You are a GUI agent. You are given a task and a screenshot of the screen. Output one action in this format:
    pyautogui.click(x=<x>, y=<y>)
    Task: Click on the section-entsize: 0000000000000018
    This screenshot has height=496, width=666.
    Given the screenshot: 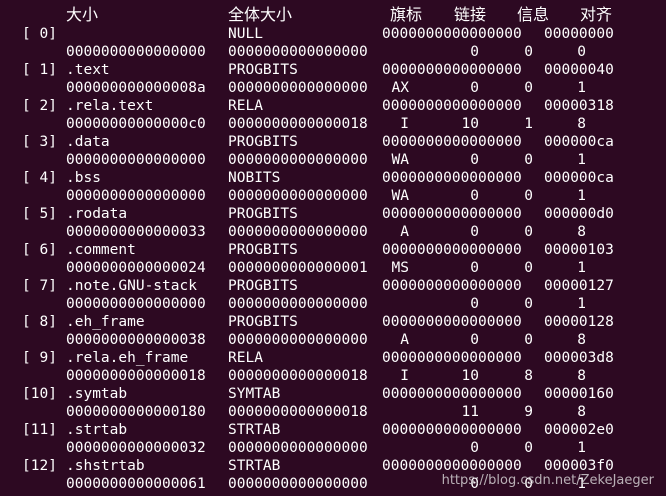 What is the action you would take?
    pyautogui.click(x=298, y=124)
    